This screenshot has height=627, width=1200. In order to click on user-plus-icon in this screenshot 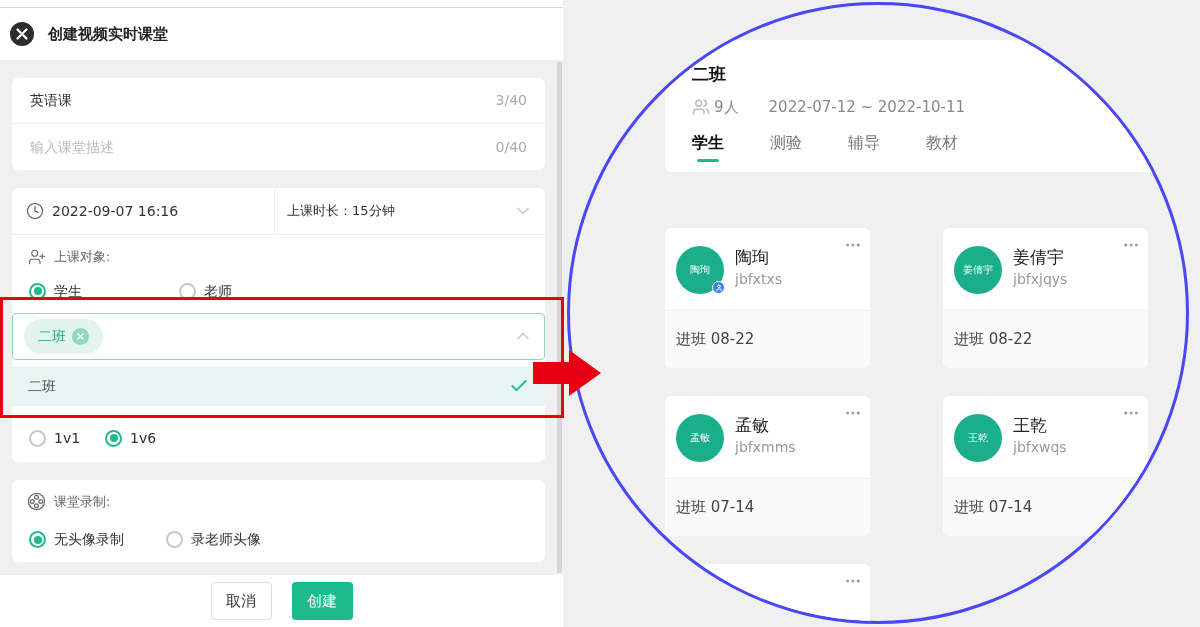, I will do `click(37, 256)`.